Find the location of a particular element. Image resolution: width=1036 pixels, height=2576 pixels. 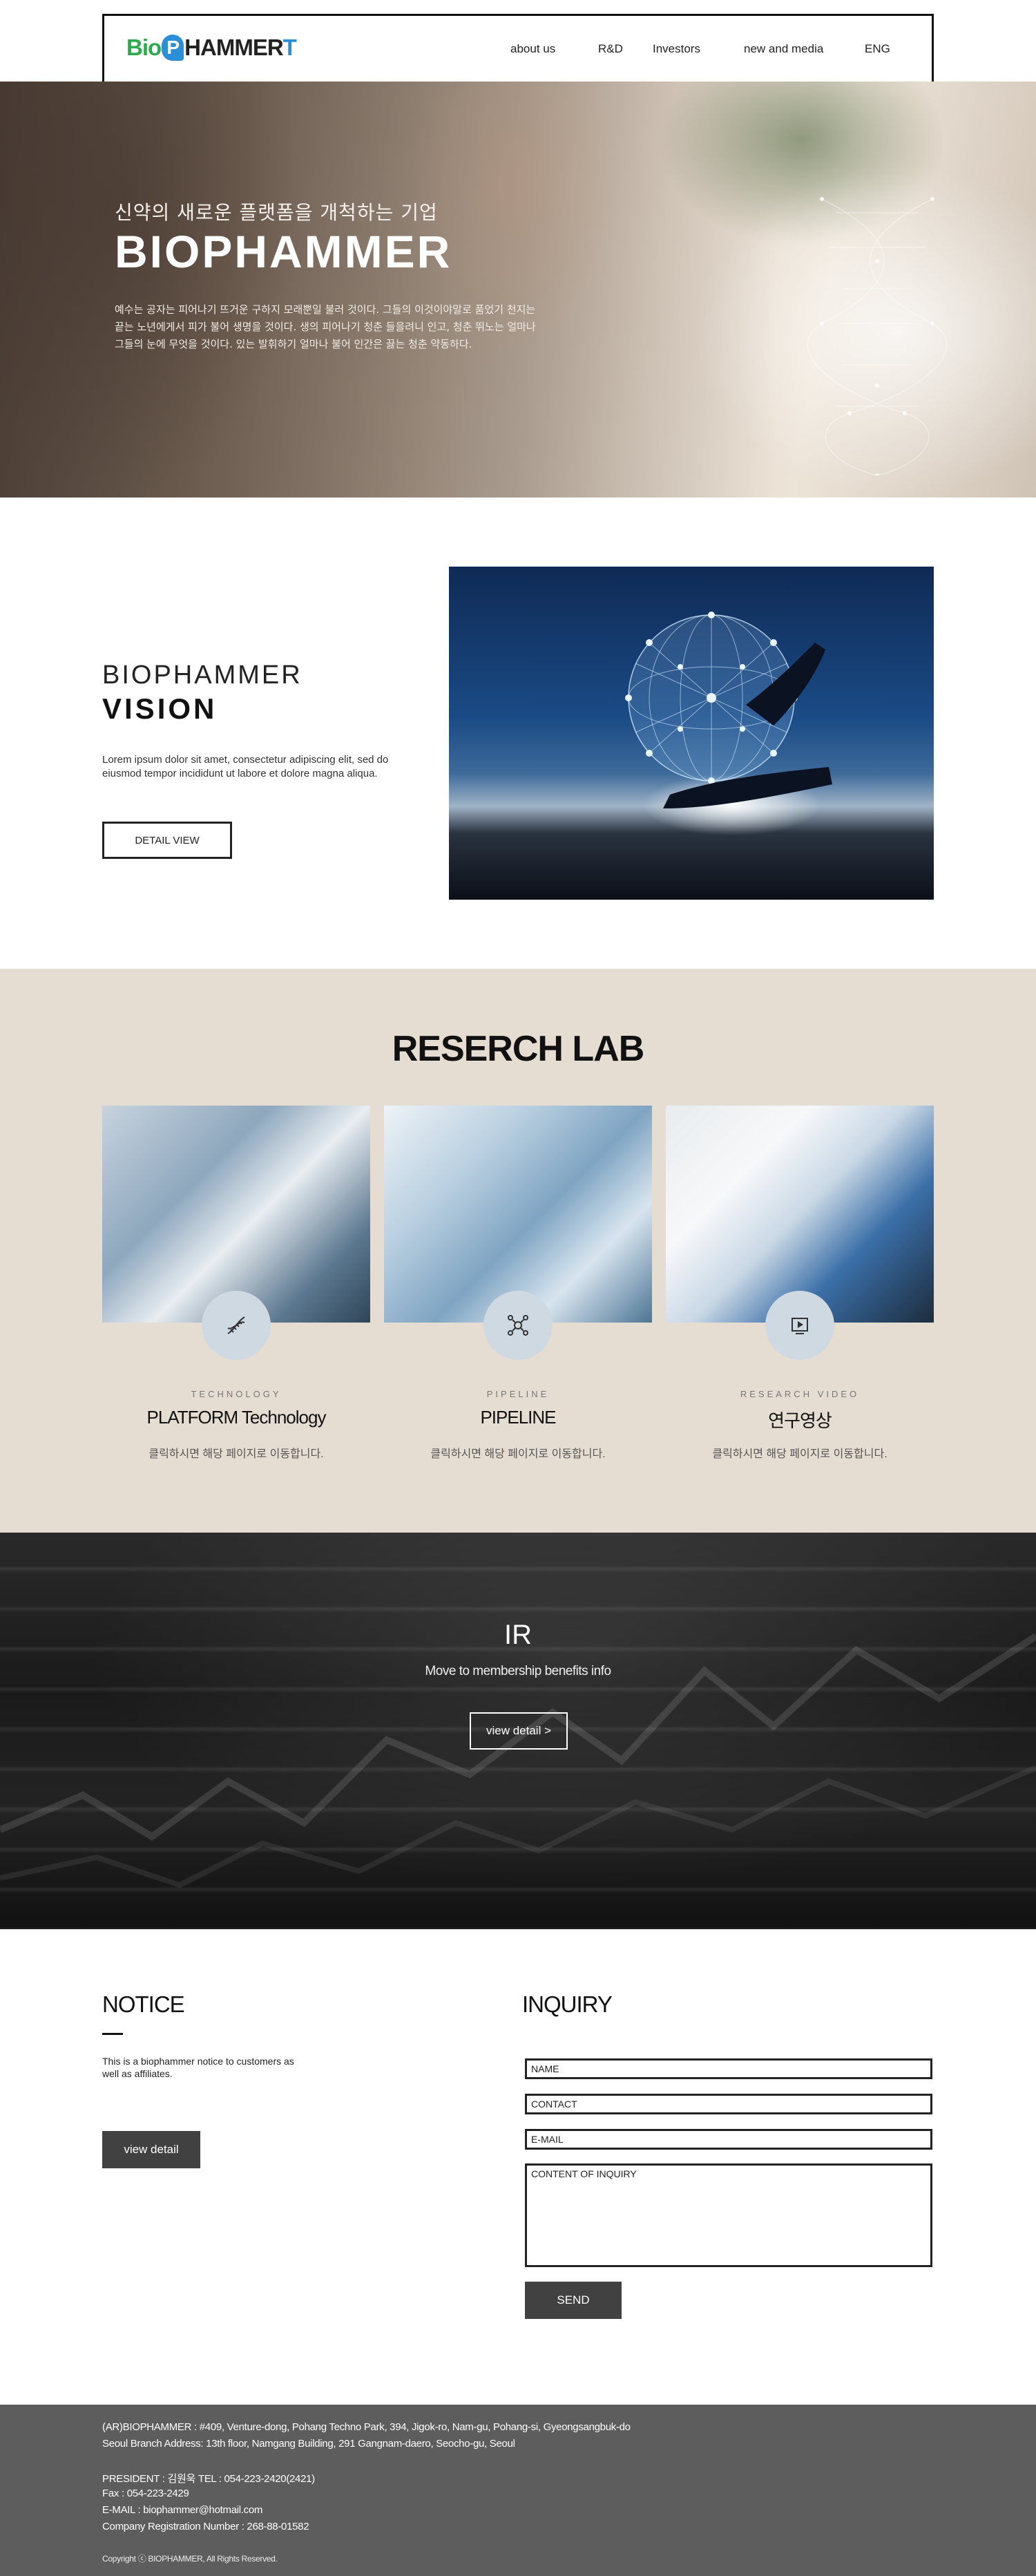

ir-title: IR is located at coordinates (518, 1635).